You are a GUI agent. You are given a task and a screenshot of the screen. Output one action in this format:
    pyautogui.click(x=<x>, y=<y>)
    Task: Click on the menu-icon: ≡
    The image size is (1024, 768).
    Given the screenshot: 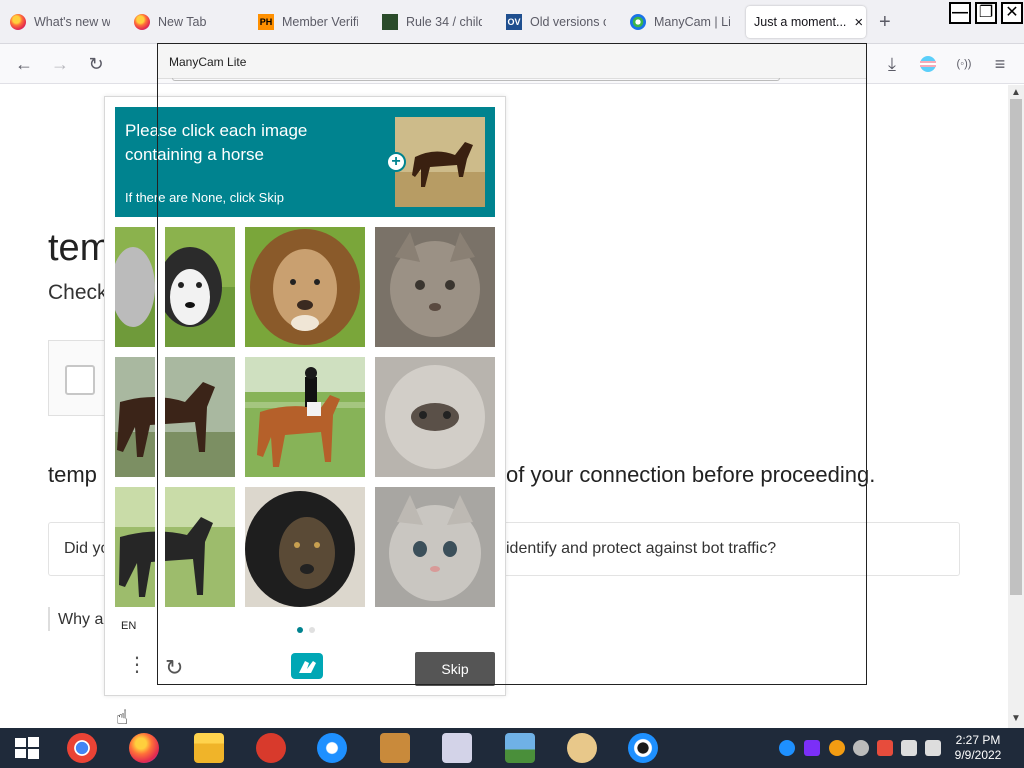 What is the action you would take?
    pyautogui.click(x=1000, y=64)
    